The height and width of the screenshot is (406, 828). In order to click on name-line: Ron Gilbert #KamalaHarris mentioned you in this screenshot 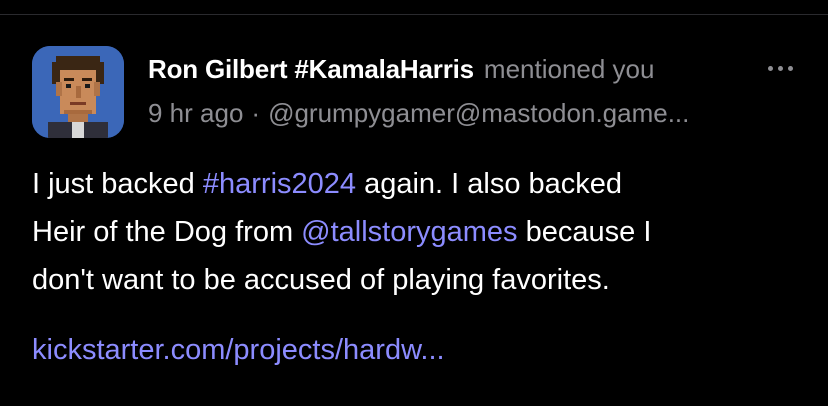, I will do `click(473, 72)`.